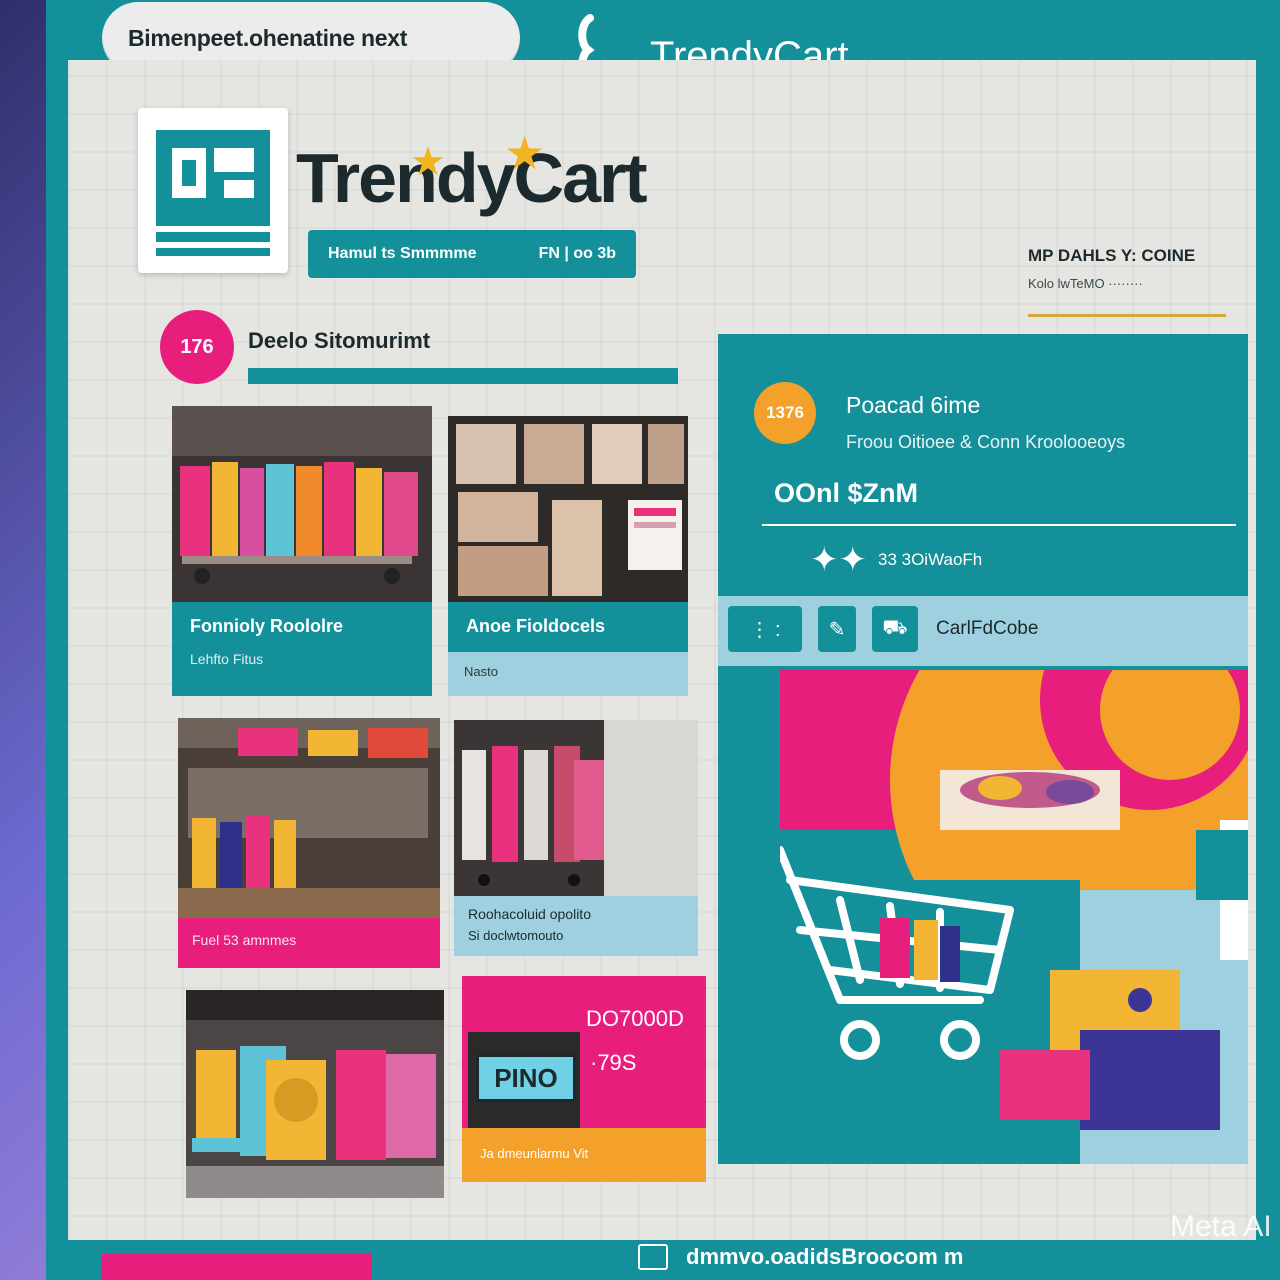 The width and height of the screenshot is (1280, 1280). What do you see at coordinates (913, 405) in the screenshot?
I see `detail-title: Poacad 6ime` at bounding box center [913, 405].